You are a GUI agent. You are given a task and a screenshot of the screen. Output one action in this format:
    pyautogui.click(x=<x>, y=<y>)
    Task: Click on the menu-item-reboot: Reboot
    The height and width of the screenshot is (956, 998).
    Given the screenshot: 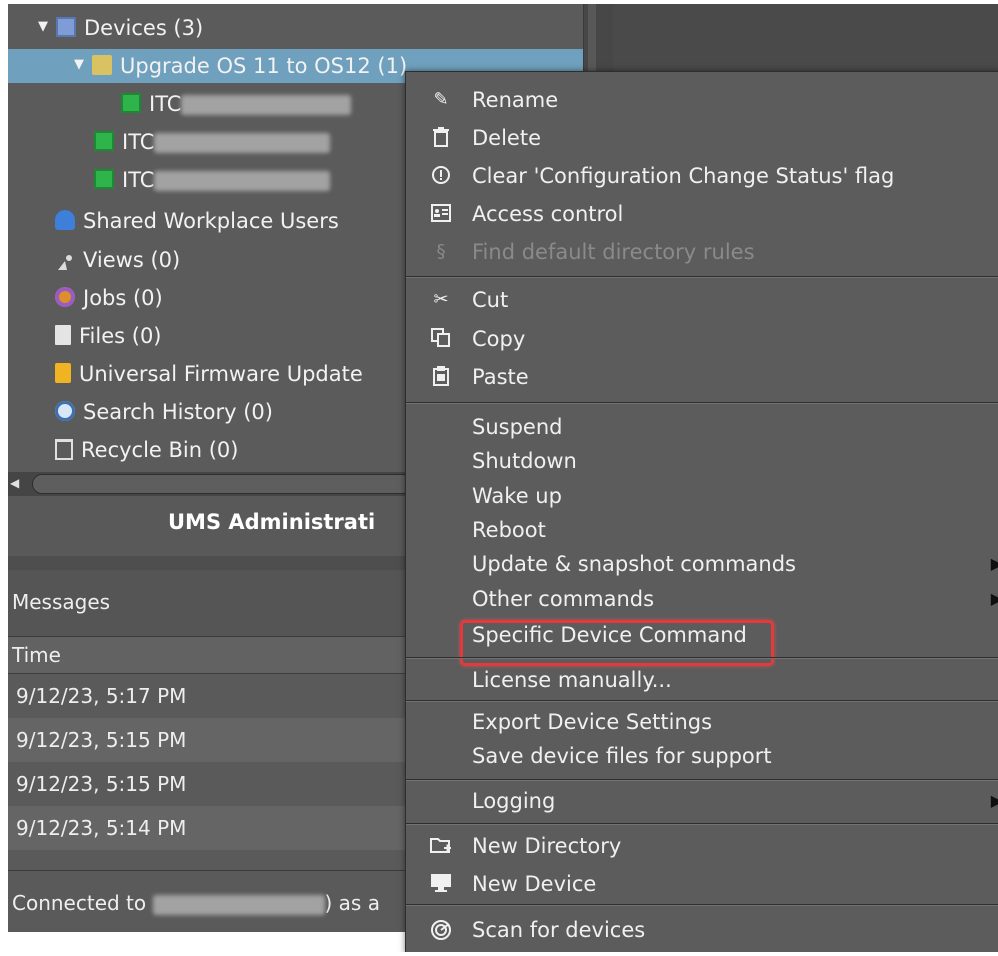 What is the action you would take?
    pyautogui.click(x=702, y=530)
    